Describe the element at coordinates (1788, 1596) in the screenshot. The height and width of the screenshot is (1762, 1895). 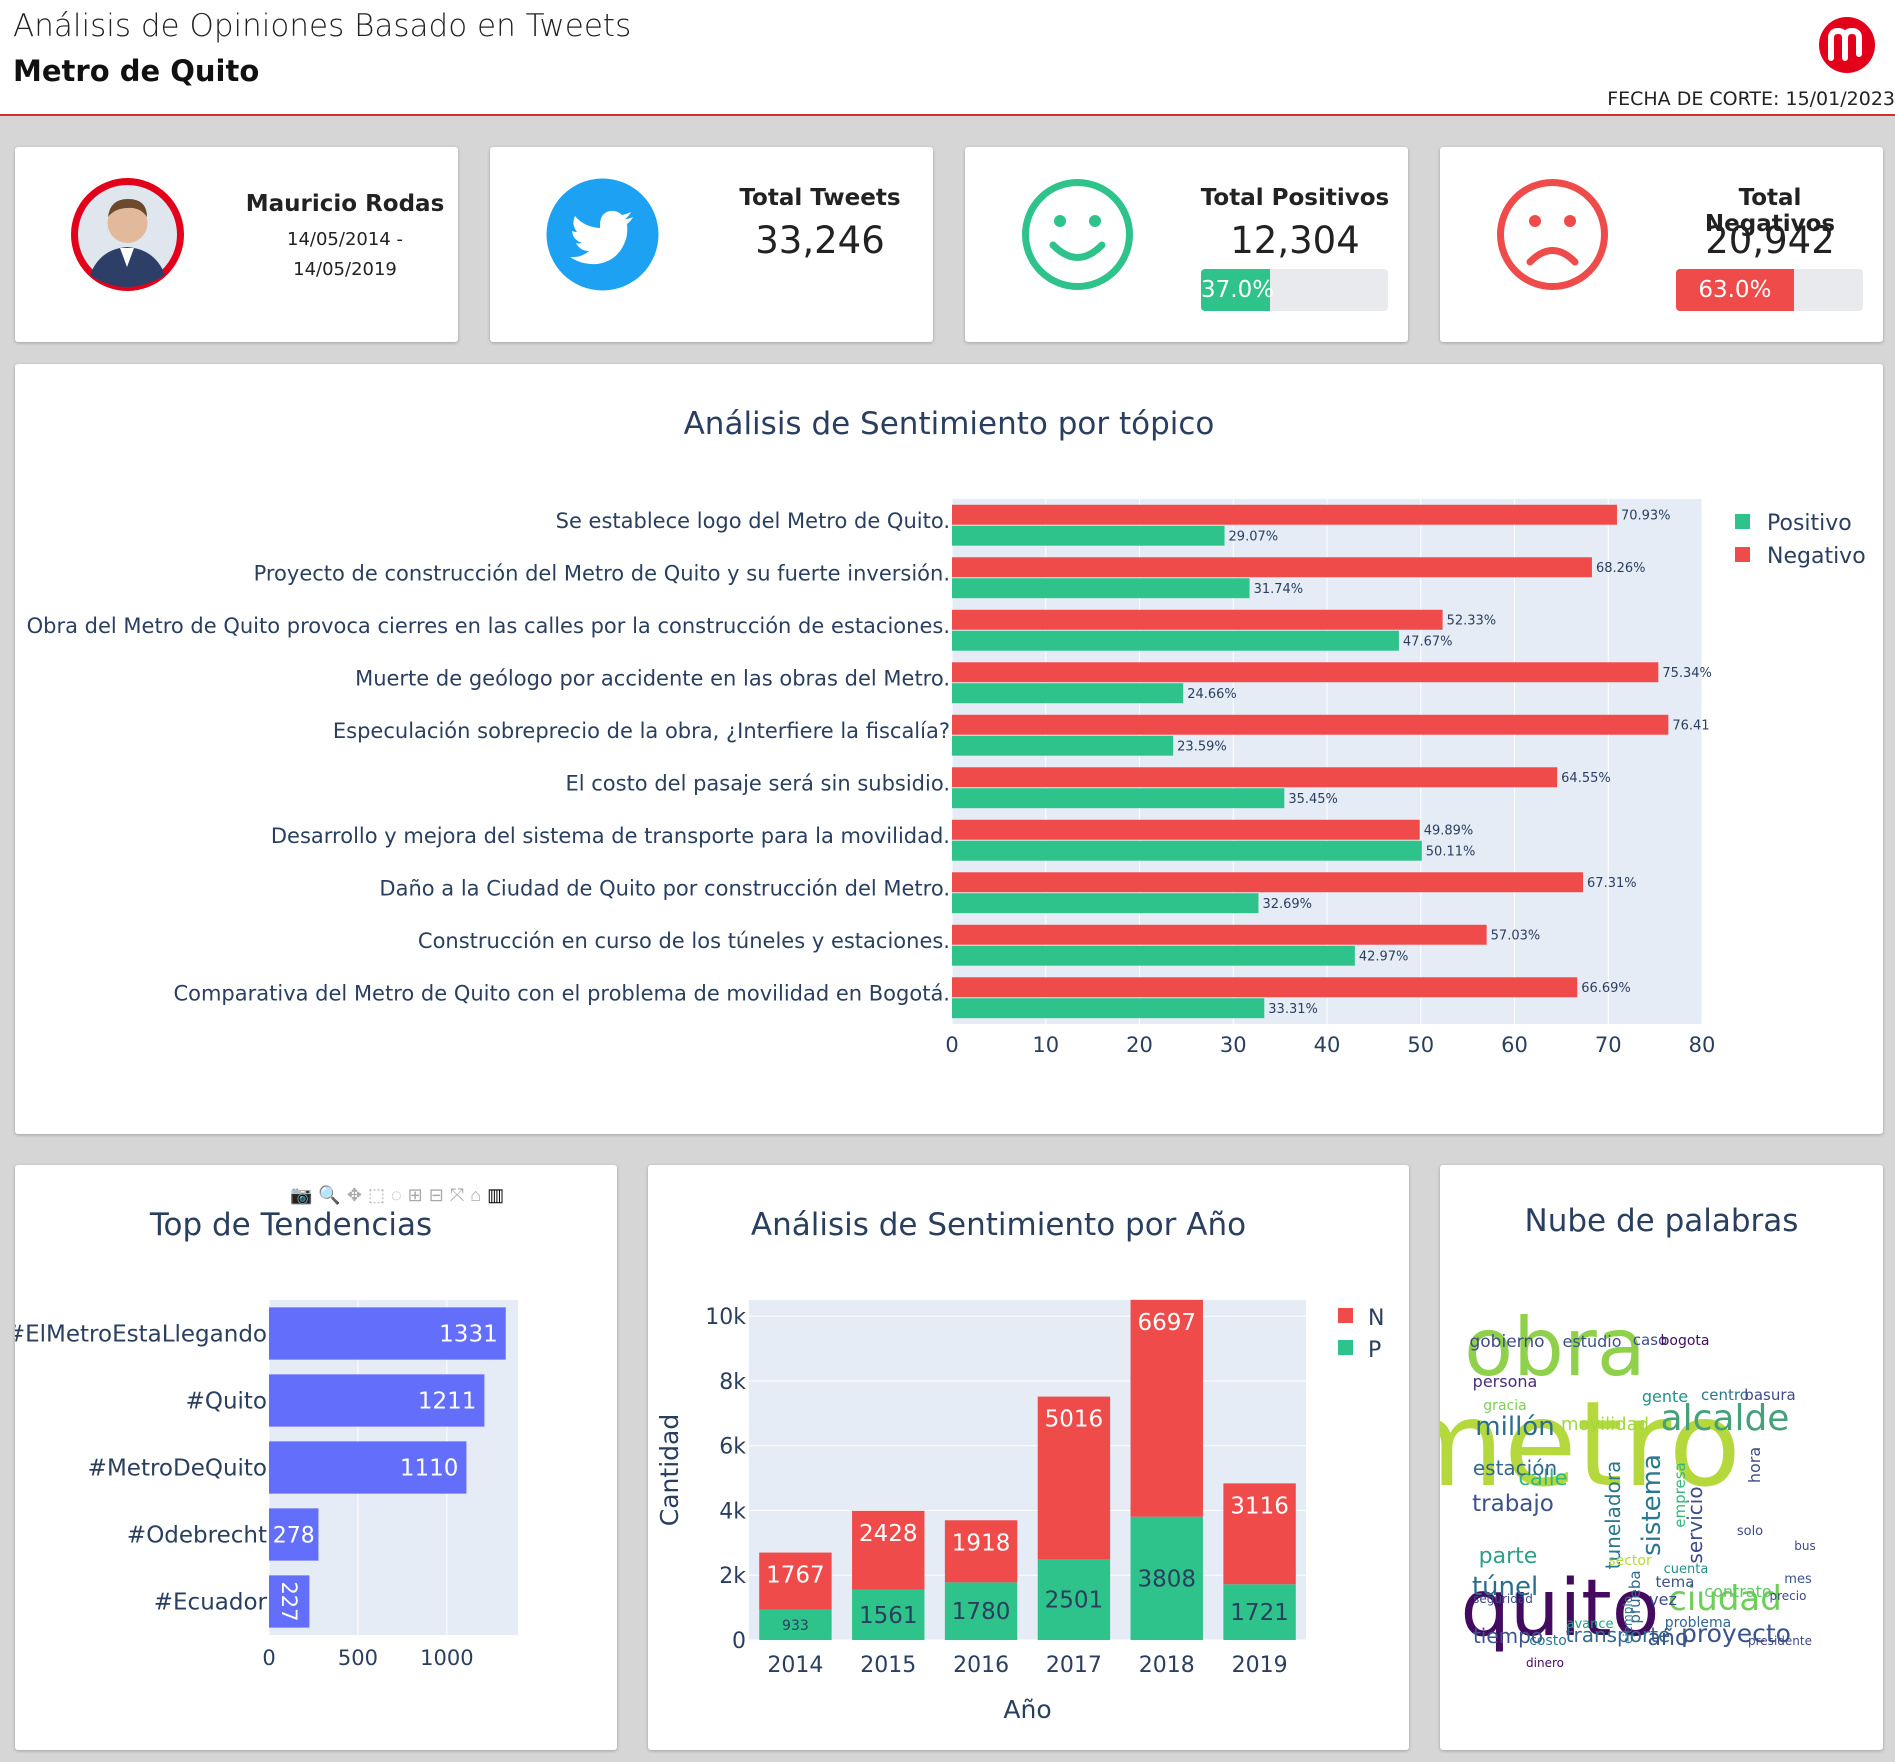
I see `cloud-word: precio` at that location.